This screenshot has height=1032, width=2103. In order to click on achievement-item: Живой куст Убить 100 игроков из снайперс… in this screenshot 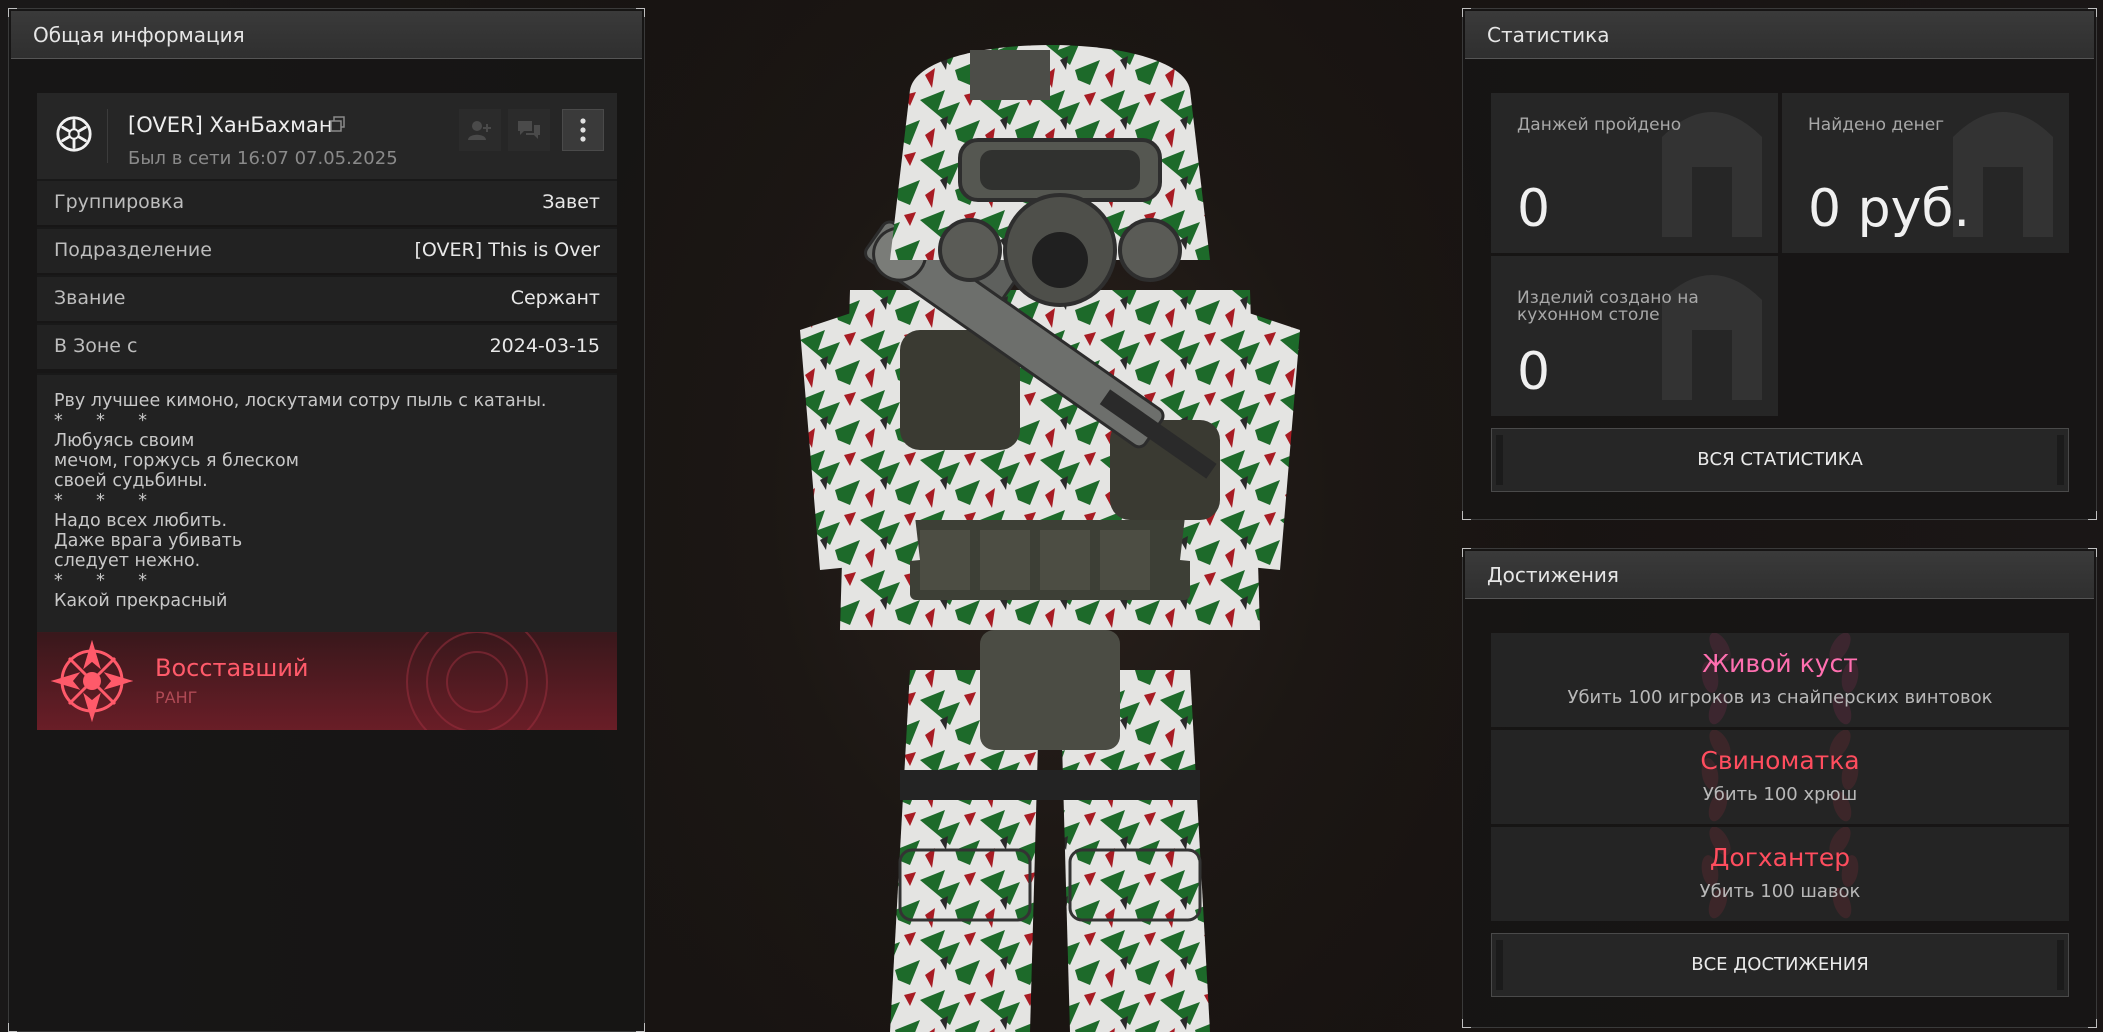, I will do `click(1780, 680)`.